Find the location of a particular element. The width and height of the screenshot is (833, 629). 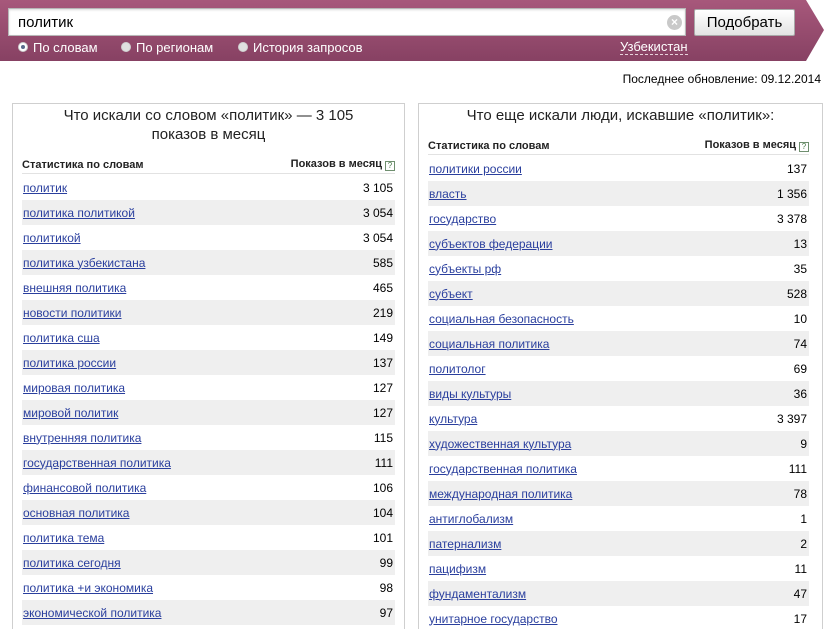

table-row: внутренняя политика 115 is located at coordinates (208, 437).